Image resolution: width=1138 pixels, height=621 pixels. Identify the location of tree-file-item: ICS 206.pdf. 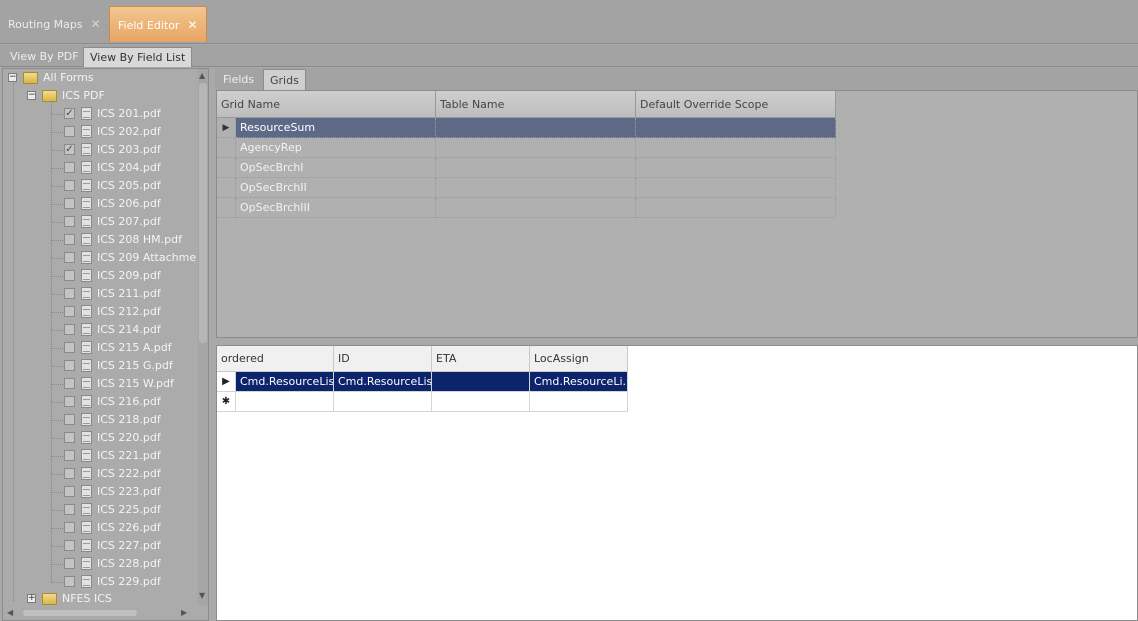
(98, 204).